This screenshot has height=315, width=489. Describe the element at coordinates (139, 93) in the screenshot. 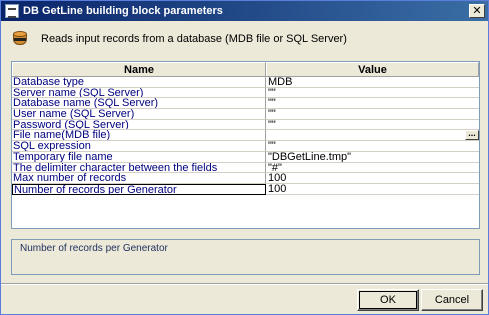

I see `param-name: Server name (SQL Server)` at that location.